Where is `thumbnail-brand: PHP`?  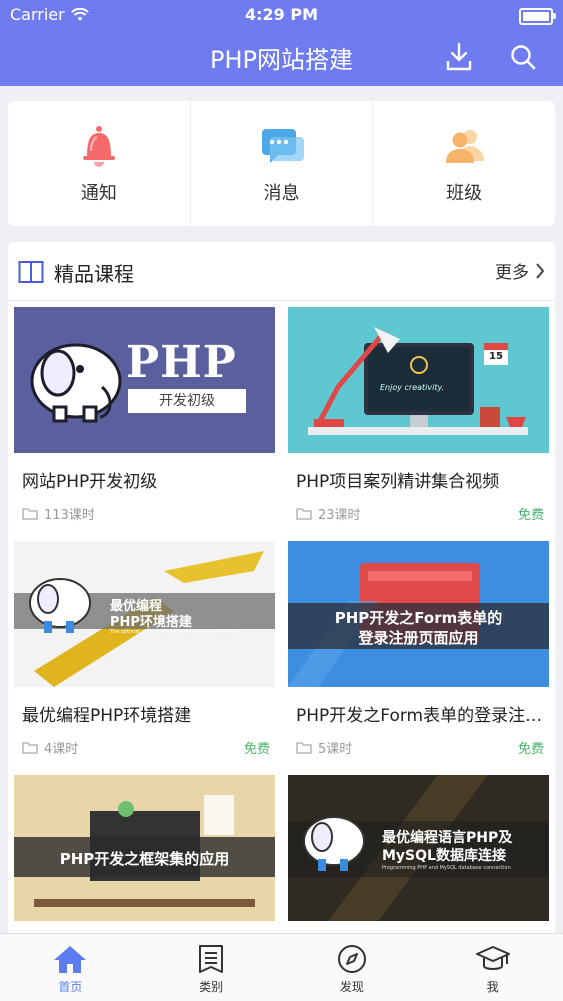 thumbnail-brand: PHP is located at coordinates (181, 362).